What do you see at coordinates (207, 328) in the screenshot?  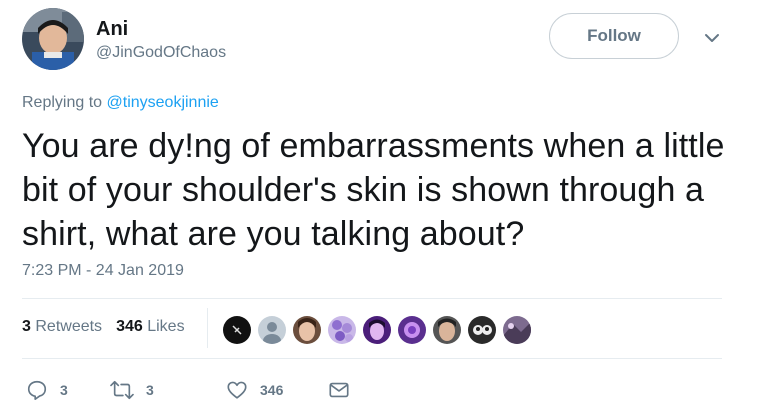 I see `stats-separator` at bounding box center [207, 328].